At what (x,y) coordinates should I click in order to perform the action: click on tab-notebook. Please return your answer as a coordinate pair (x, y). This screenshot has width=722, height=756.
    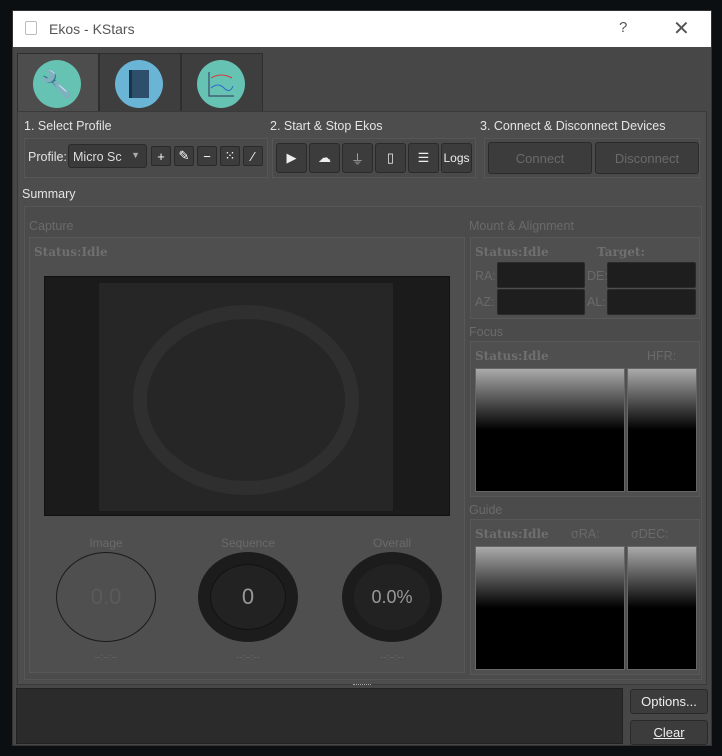
    Looking at the image, I should click on (140, 82).